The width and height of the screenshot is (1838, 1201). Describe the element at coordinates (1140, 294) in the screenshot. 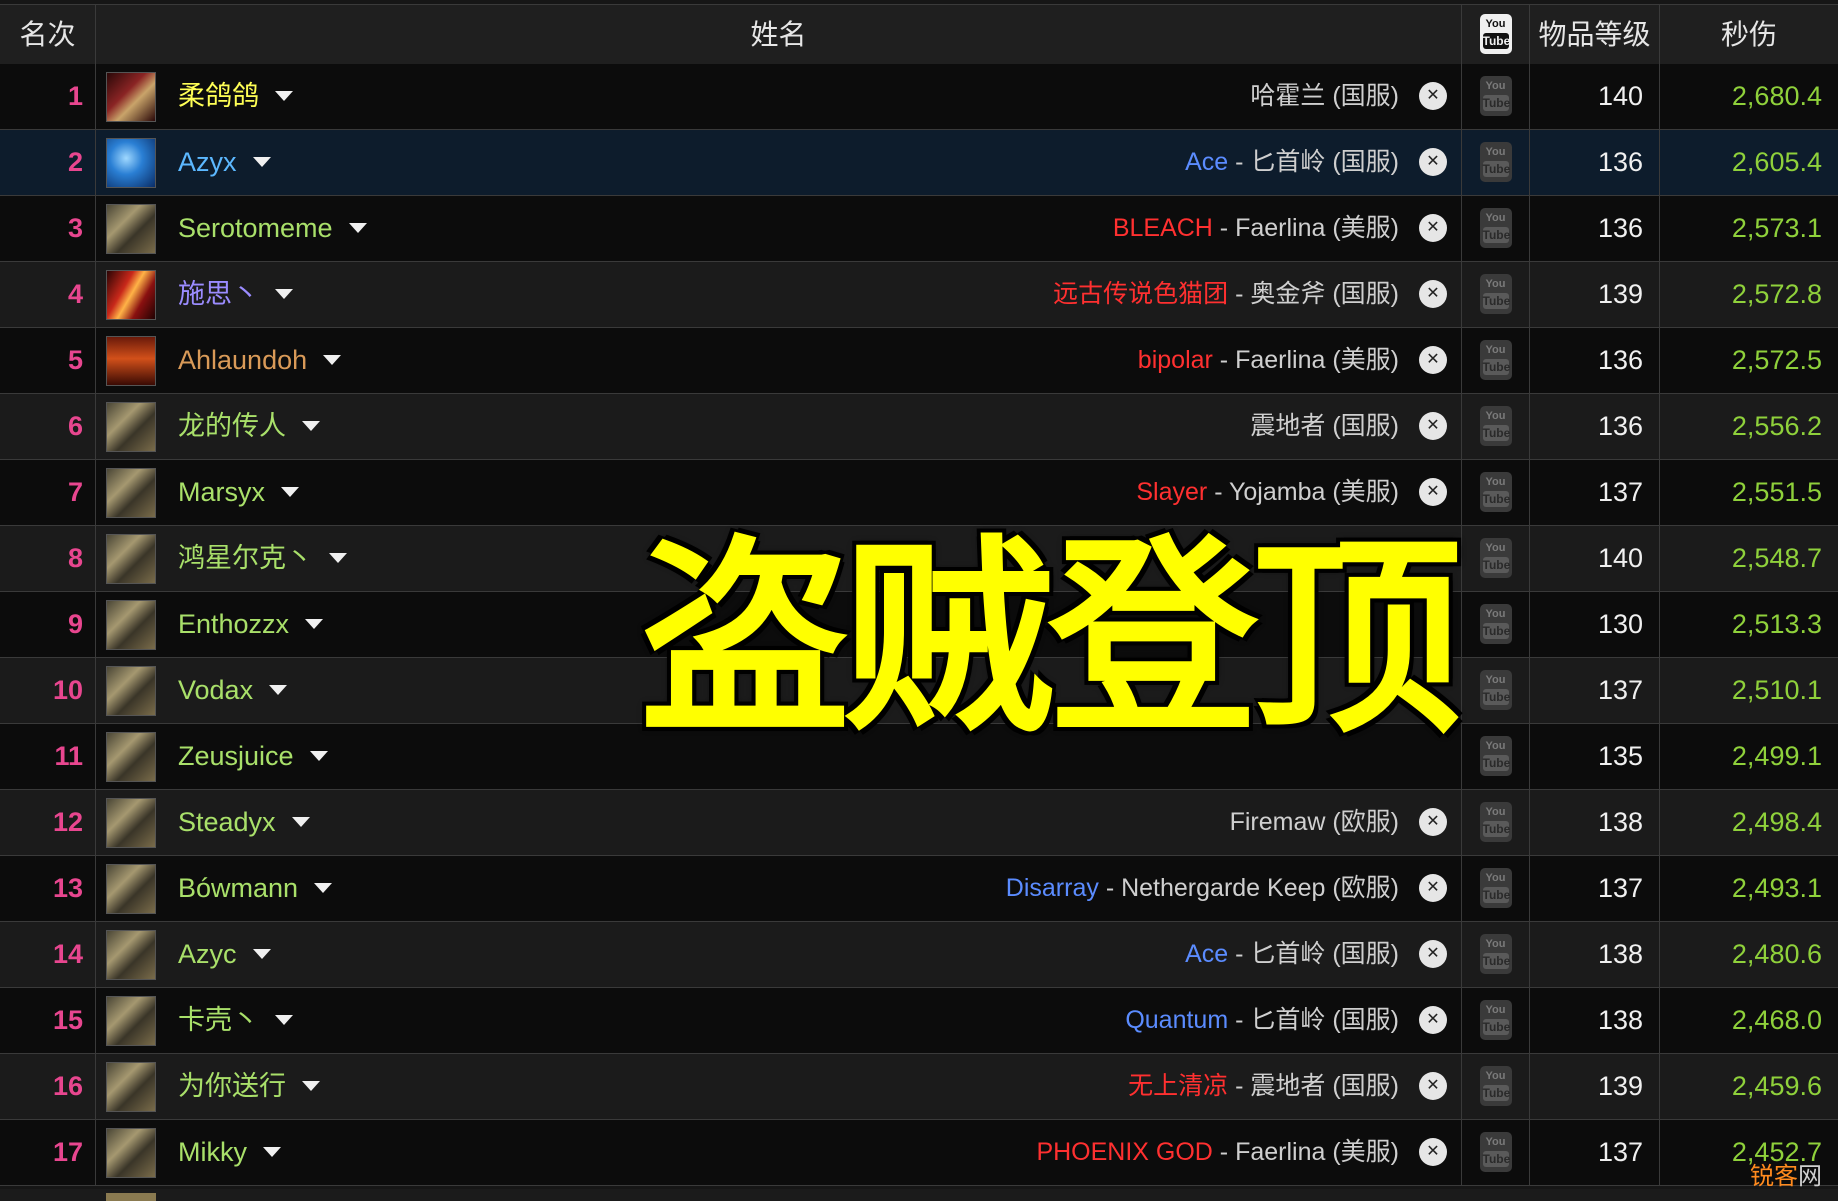

I see `guild-name: 远古传说色猫团` at that location.